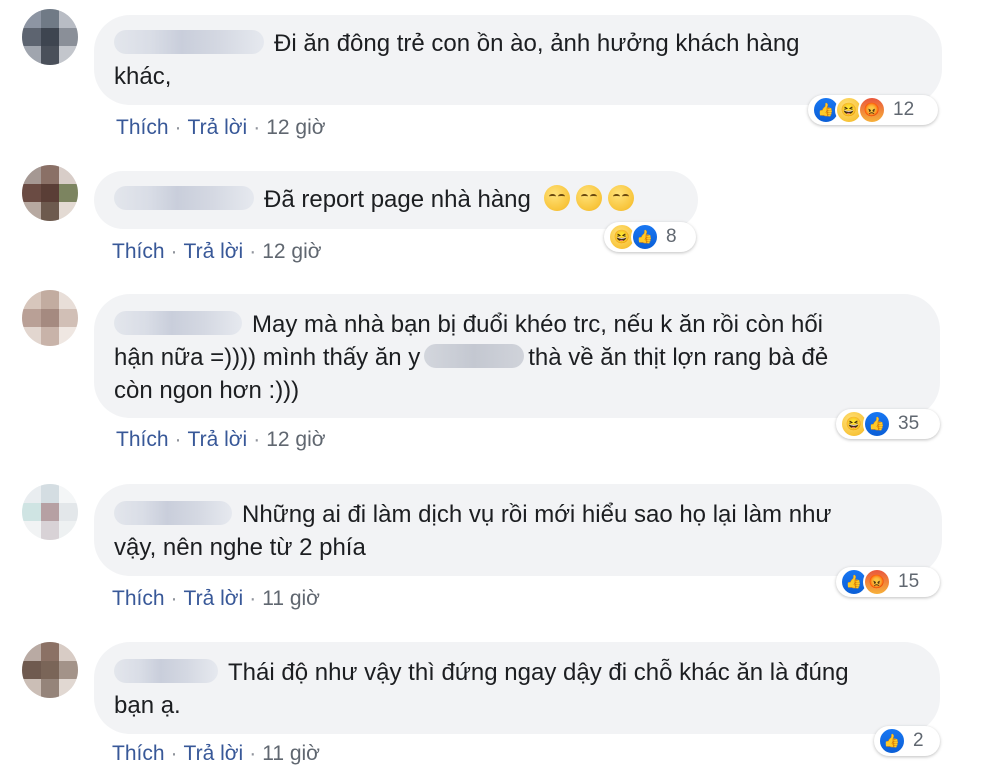  I want to click on comment-bubble: Đã report page nhà hàng, so click(396, 200).